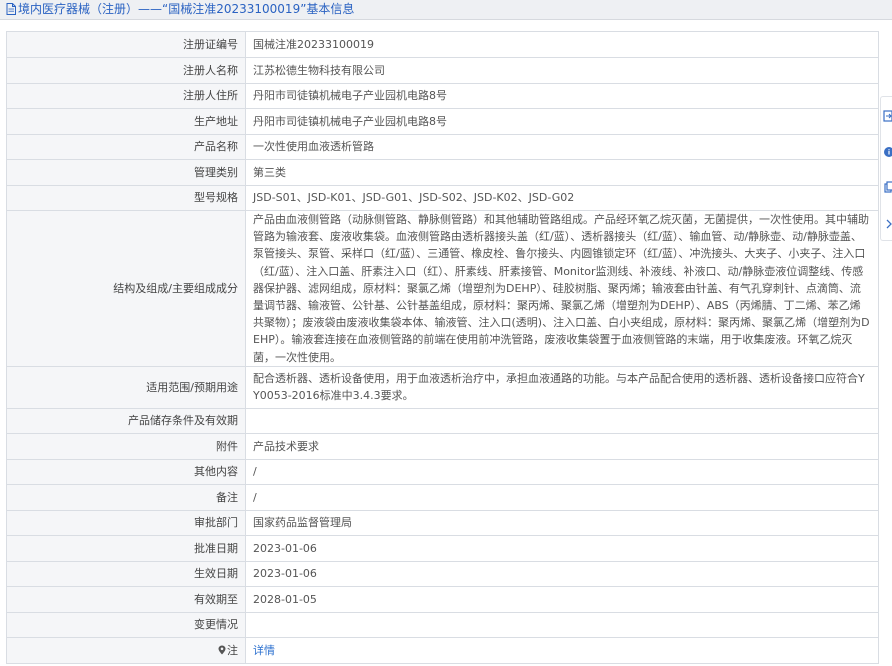 The image size is (892, 666). I want to click on row-label: 产品储存条件及有效期, so click(126, 421).